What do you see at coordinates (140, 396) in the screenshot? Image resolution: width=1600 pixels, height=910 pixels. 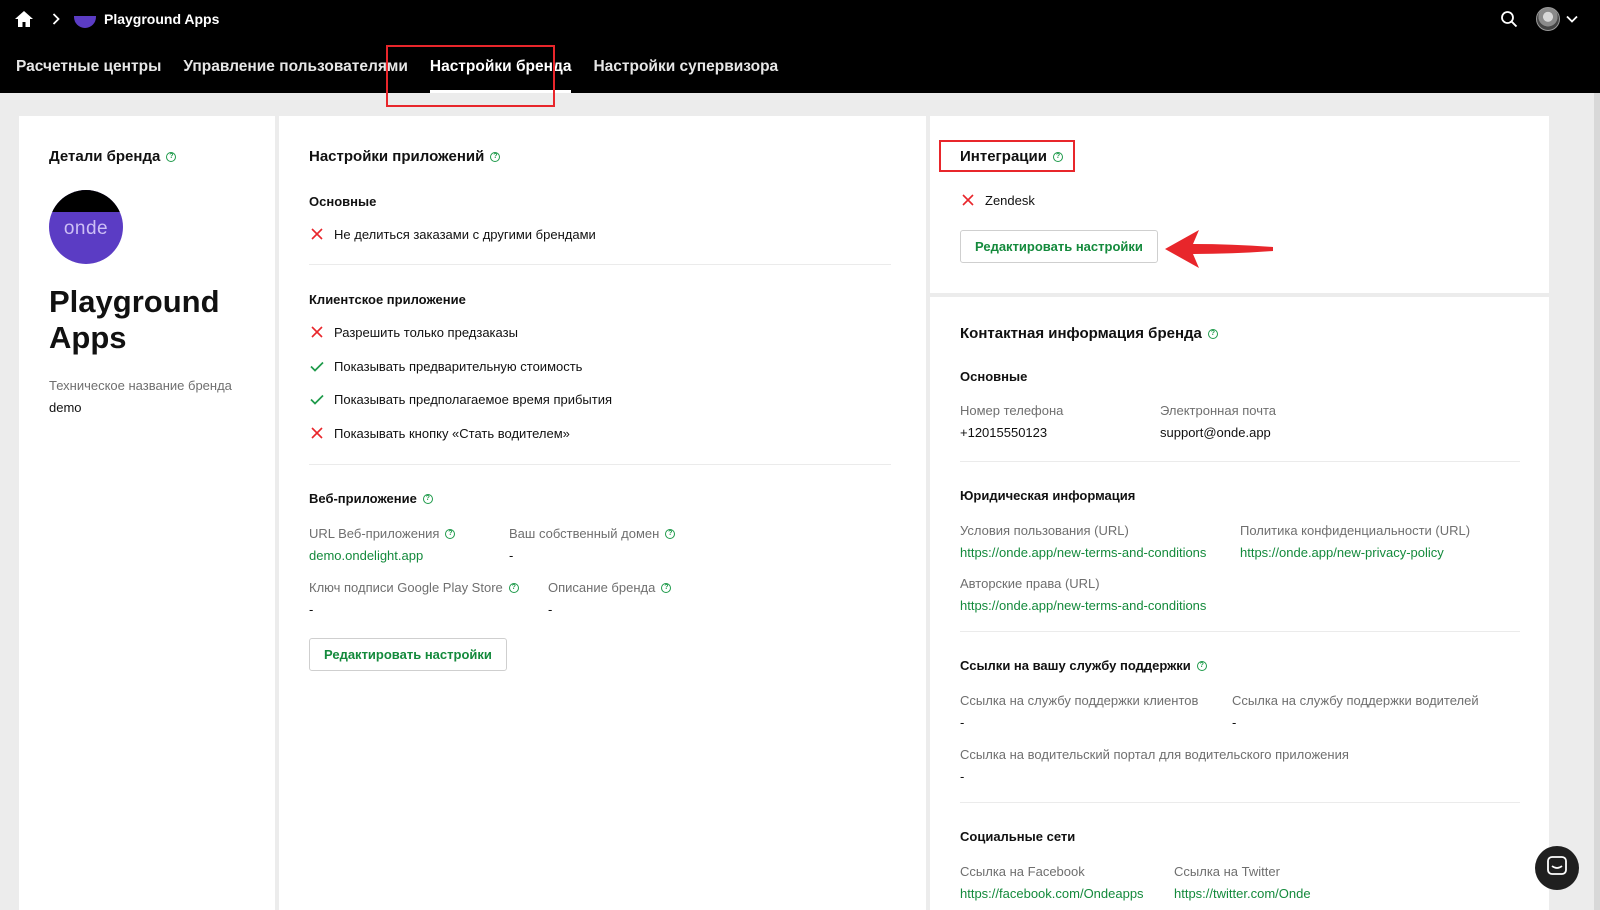 I see `tech-name-field: Техническое название бренда demo` at bounding box center [140, 396].